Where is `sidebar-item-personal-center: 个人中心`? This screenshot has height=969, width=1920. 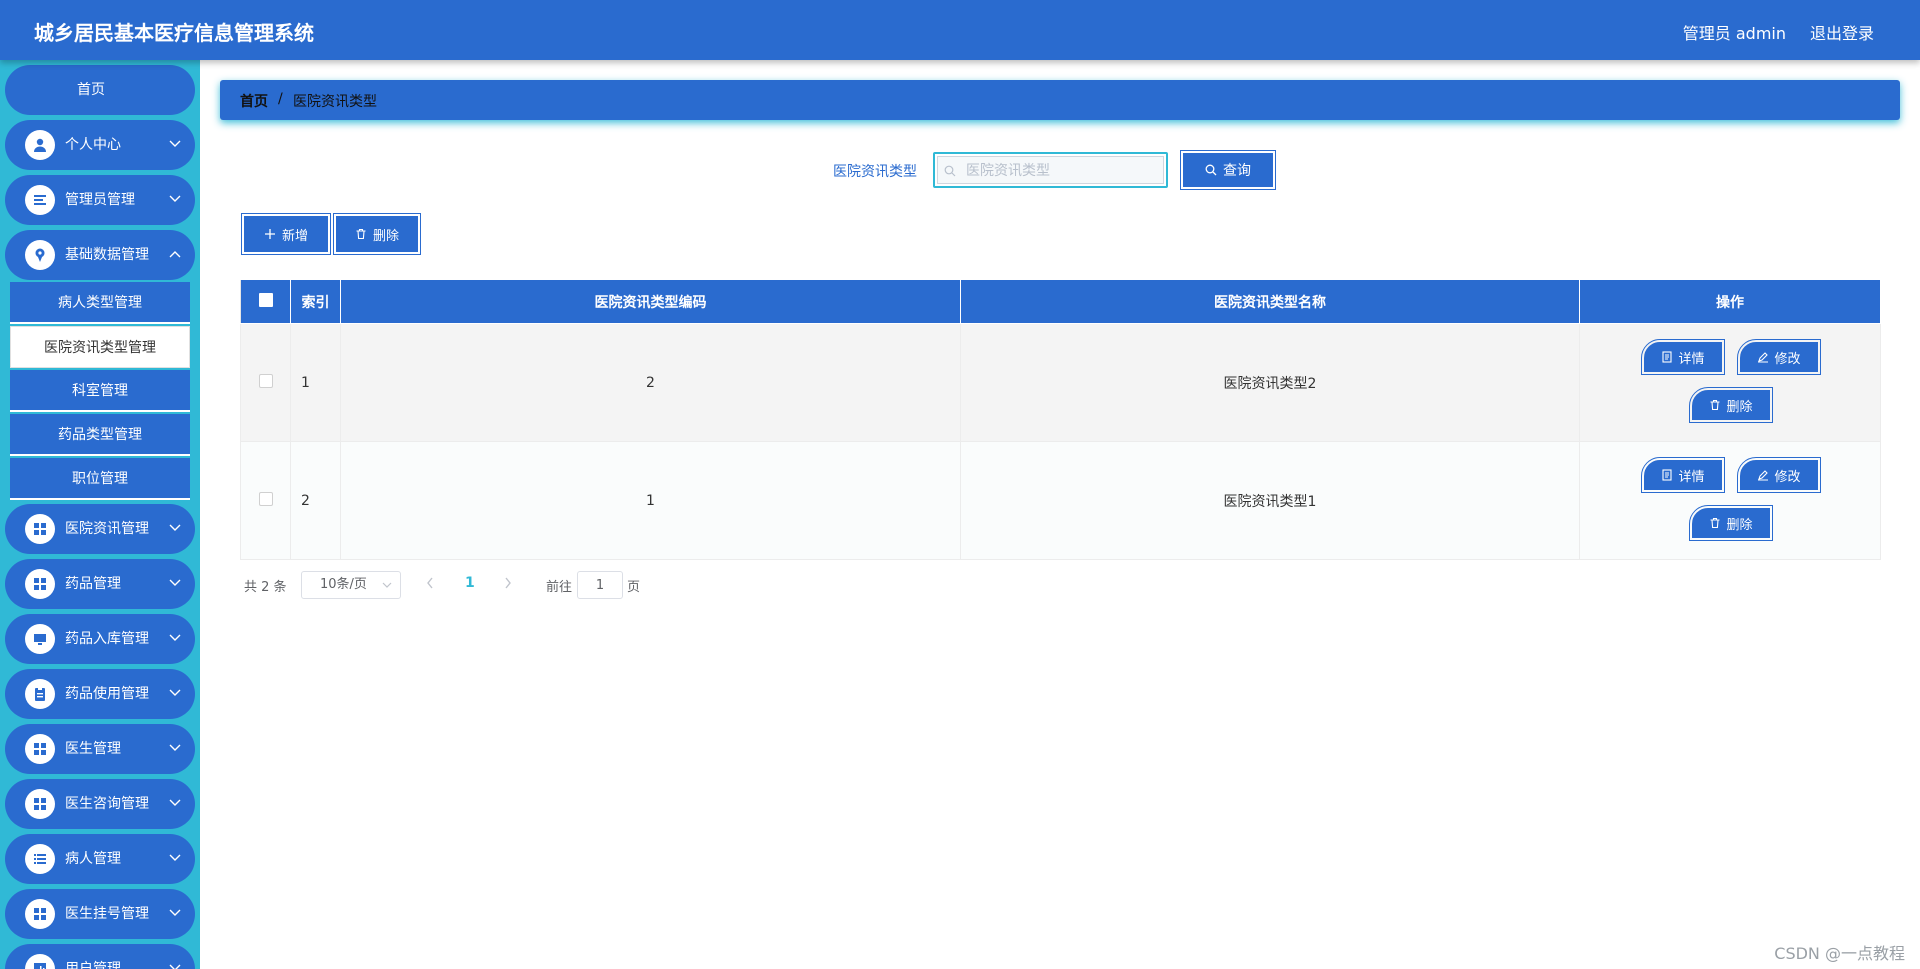 sidebar-item-personal-center: 个人中心 is located at coordinates (100, 145).